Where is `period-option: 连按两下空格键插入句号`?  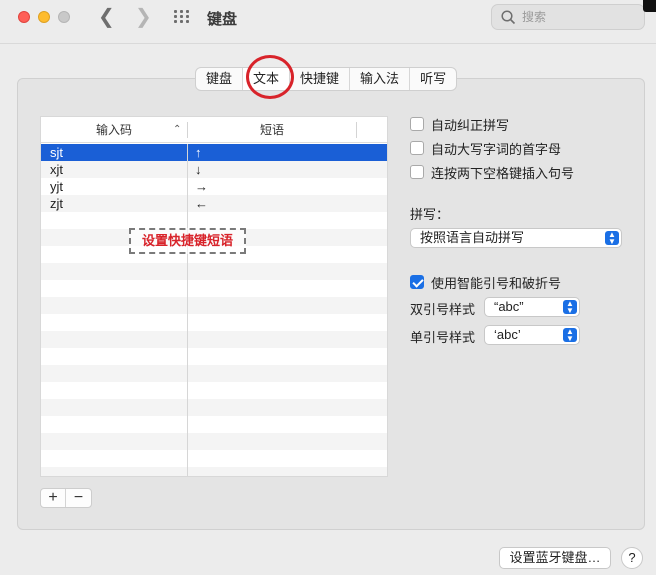 period-option: 连按两下空格键插入句号 is located at coordinates (492, 172).